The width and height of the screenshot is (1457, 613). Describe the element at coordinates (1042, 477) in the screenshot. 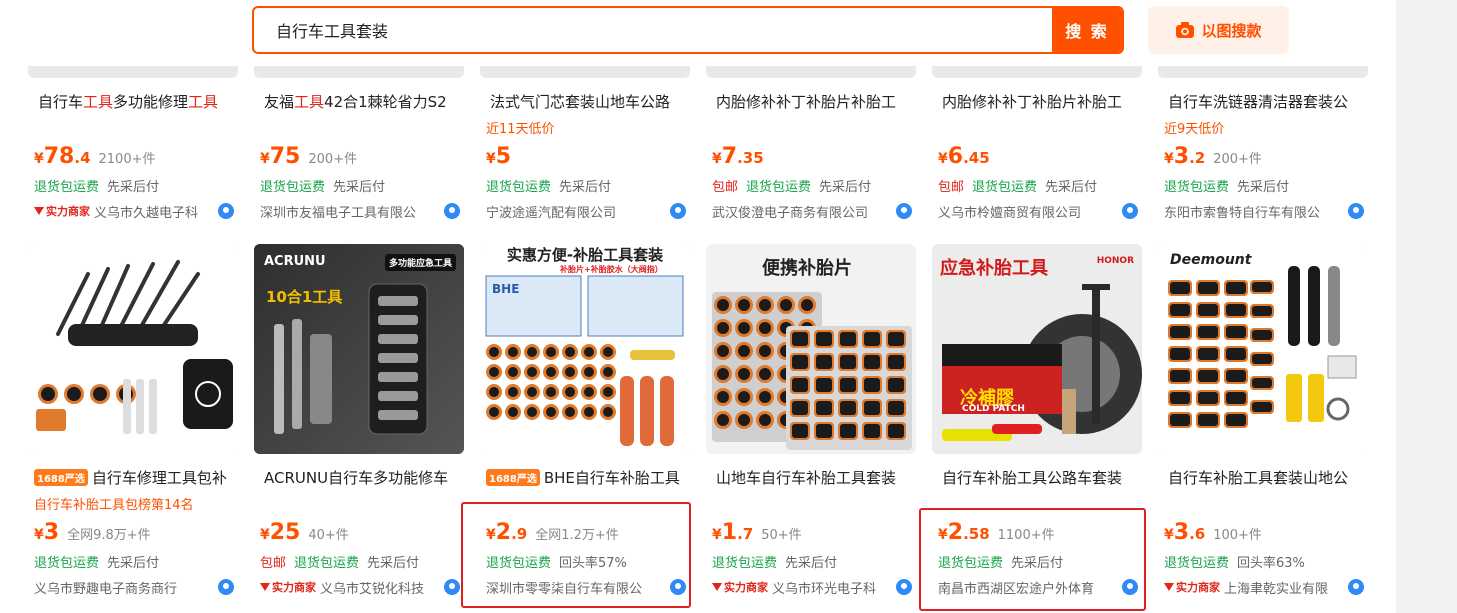

I see `product-title: 自行车补胎工具公路车套装` at that location.